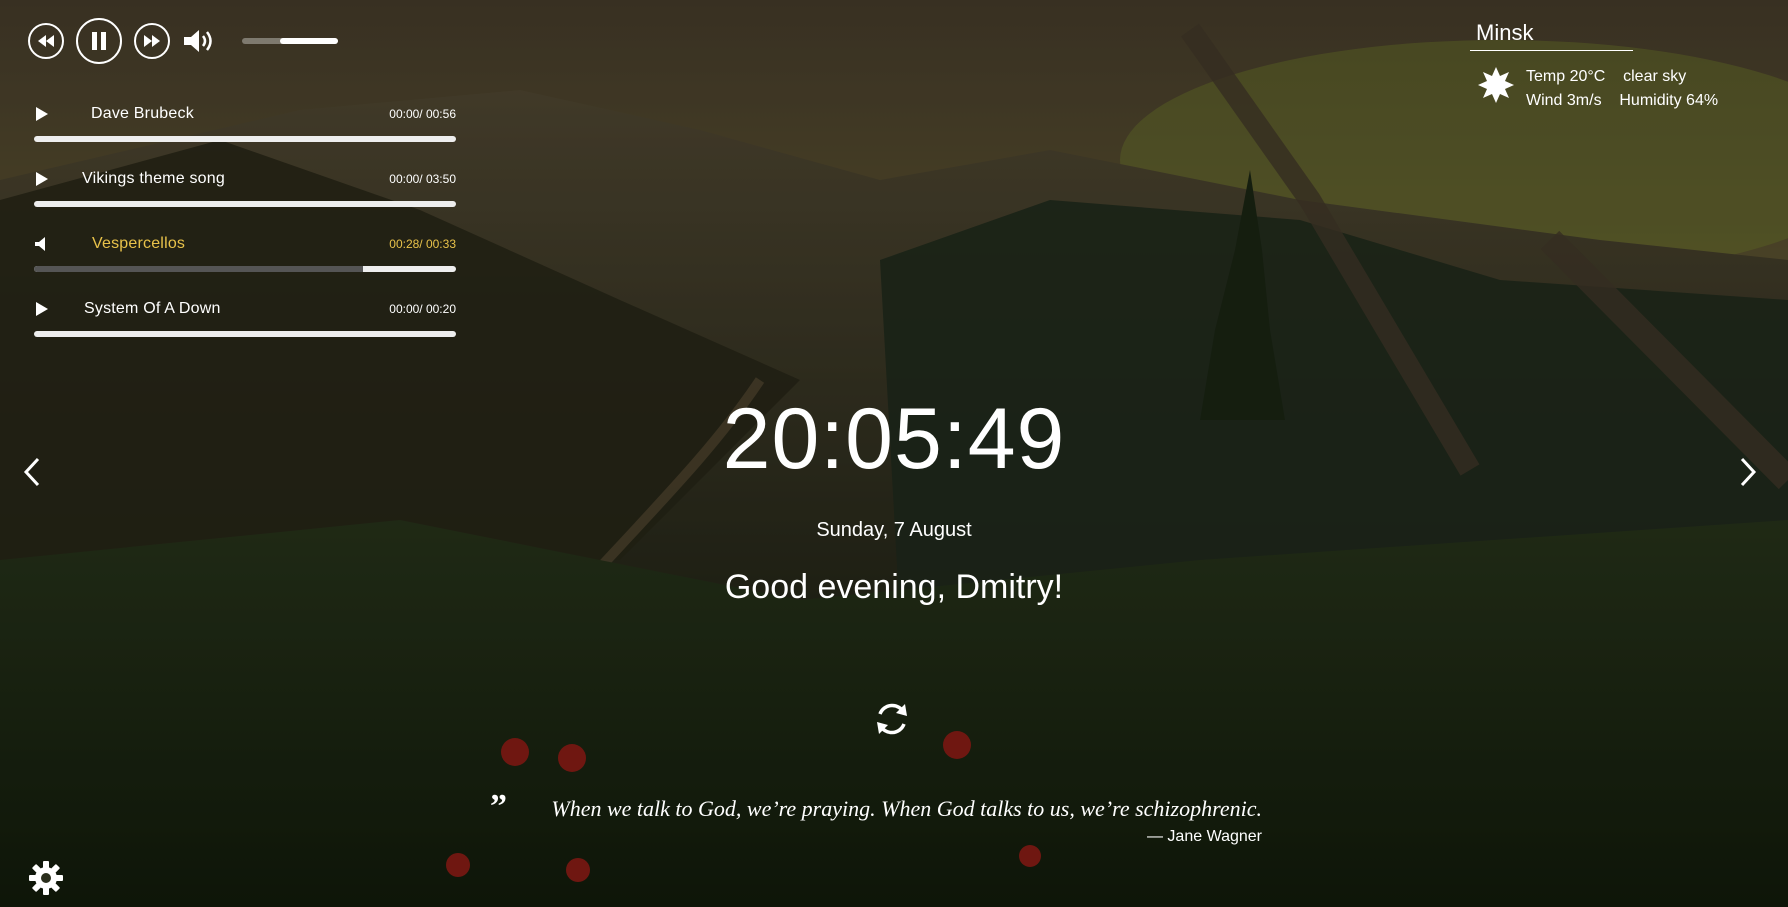 This screenshot has width=1788, height=907. Describe the element at coordinates (894, 439) in the screenshot. I see `clock-time: 20:05:49` at that location.